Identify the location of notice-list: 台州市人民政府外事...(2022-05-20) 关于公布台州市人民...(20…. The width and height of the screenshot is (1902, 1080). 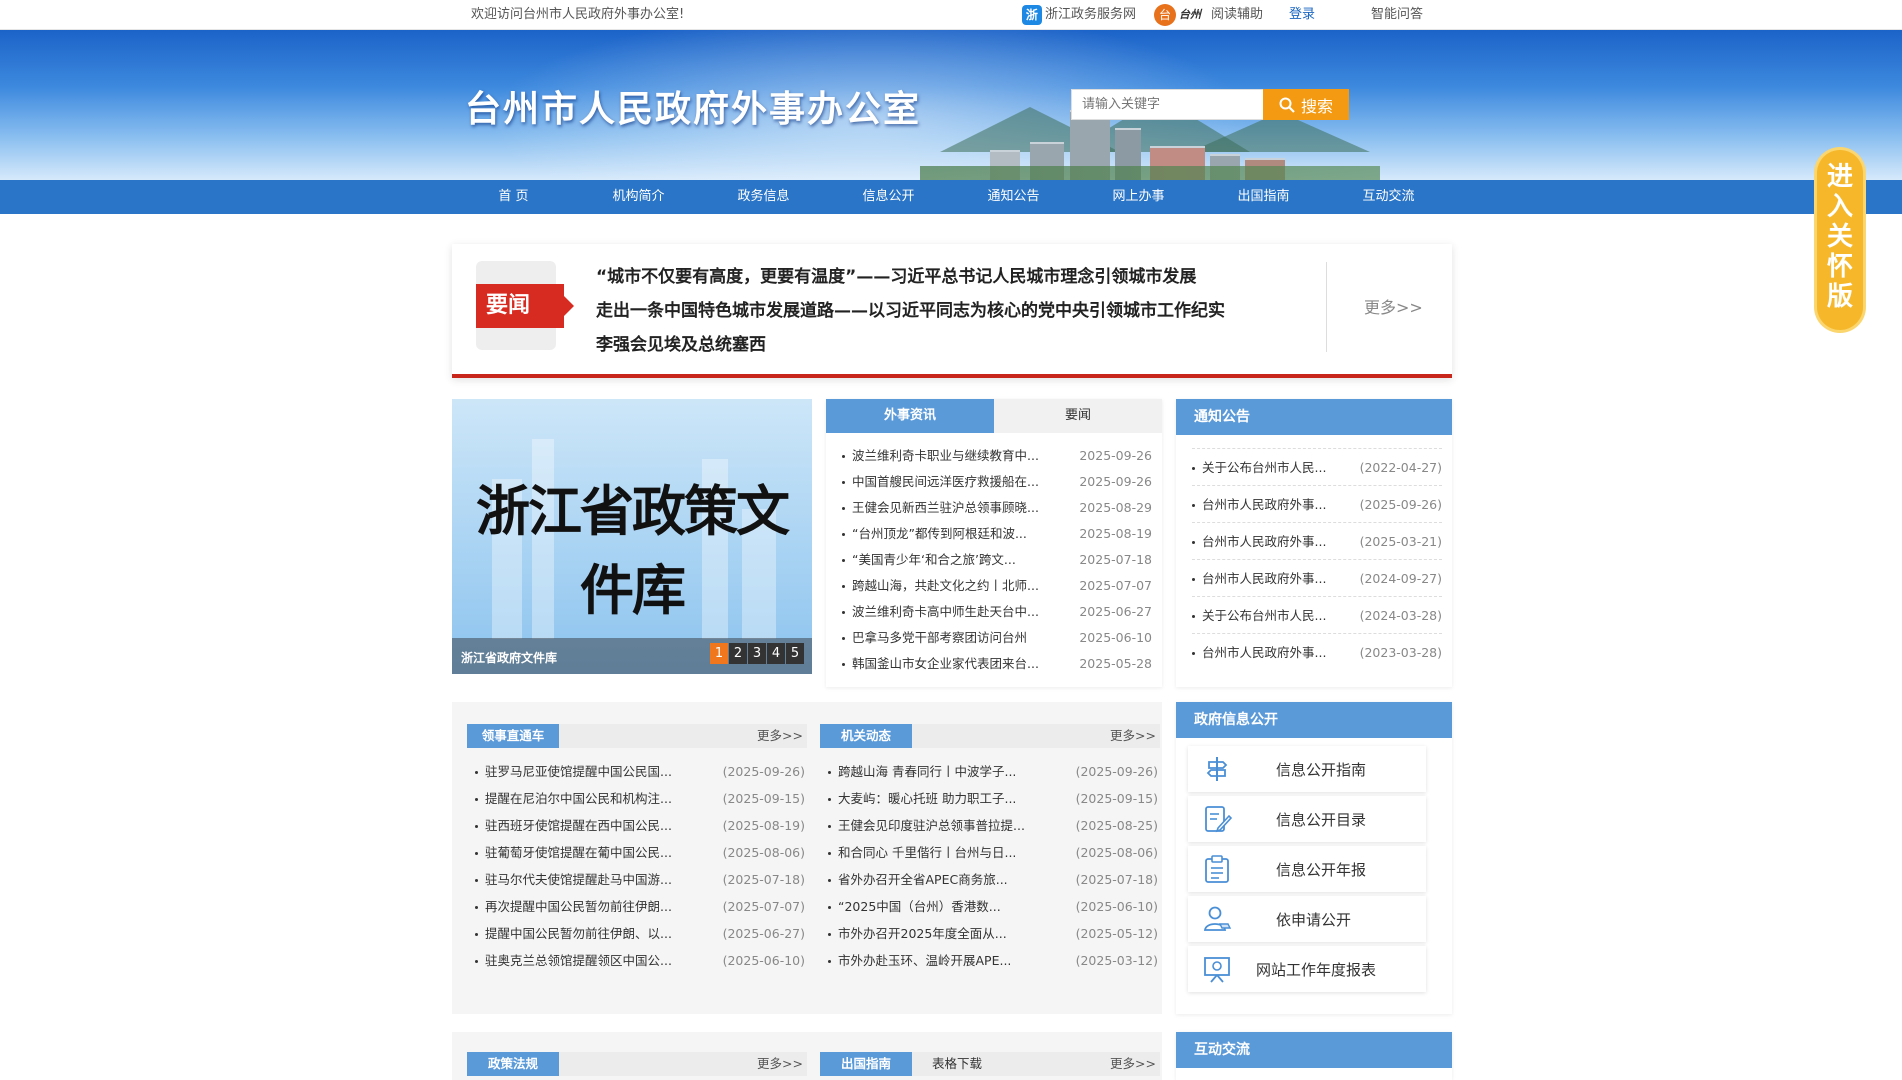
(1317, 549).